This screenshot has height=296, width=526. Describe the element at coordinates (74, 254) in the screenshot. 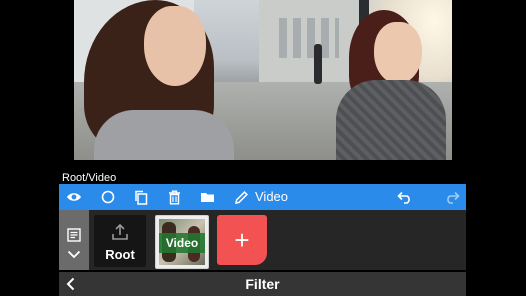

I see `chevron-down-icon` at that location.